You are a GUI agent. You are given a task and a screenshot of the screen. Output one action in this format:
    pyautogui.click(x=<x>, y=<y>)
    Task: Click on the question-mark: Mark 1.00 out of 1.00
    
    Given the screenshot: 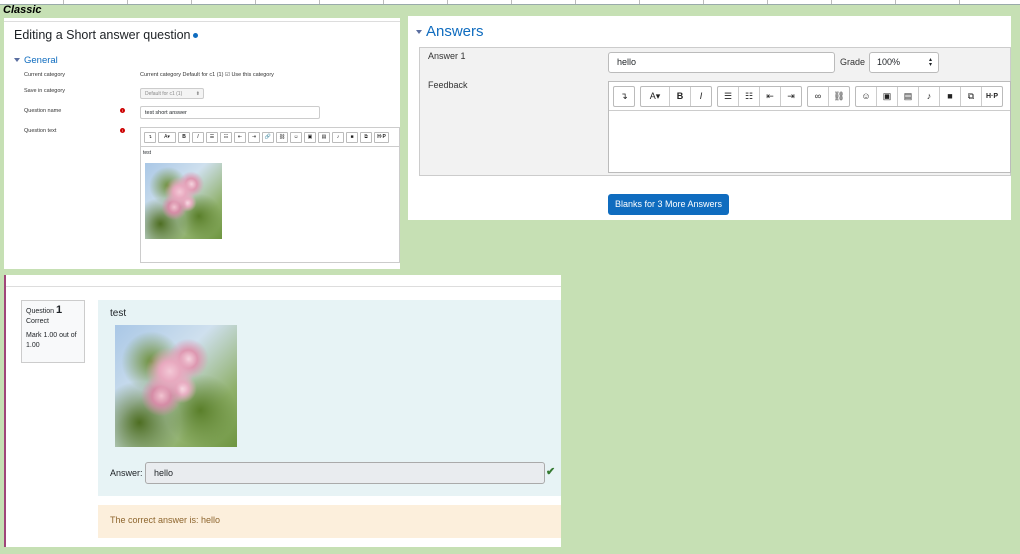 What is the action you would take?
    pyautogui.click(x=51, y=340)
    